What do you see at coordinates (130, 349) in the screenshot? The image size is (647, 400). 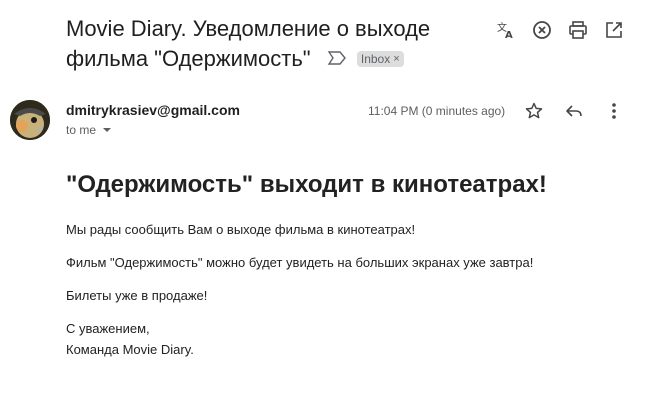 I see `signoff-line-2: Команда Movie Diary.` at bounding box center [130, 349].